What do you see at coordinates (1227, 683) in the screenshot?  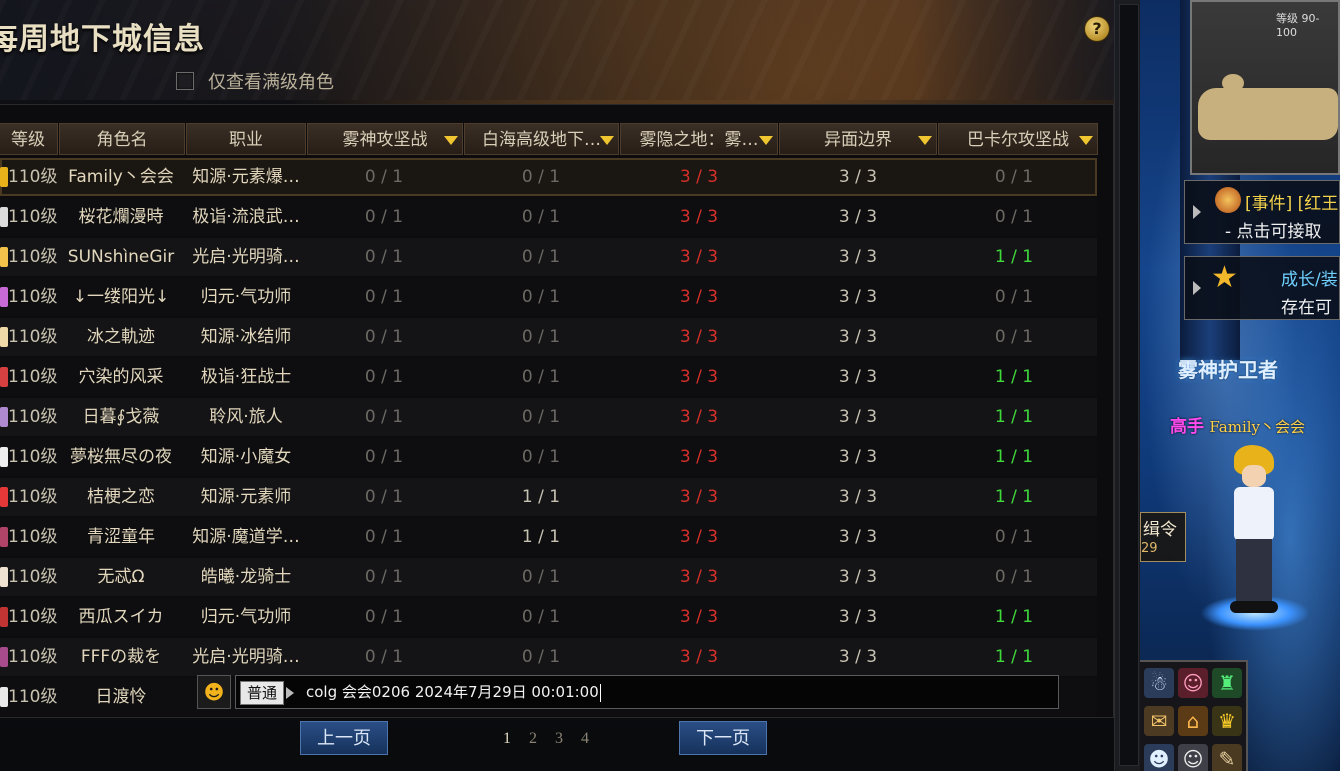 I see `guild-menu-icon: ♜` at bounding box center [1227, 683].